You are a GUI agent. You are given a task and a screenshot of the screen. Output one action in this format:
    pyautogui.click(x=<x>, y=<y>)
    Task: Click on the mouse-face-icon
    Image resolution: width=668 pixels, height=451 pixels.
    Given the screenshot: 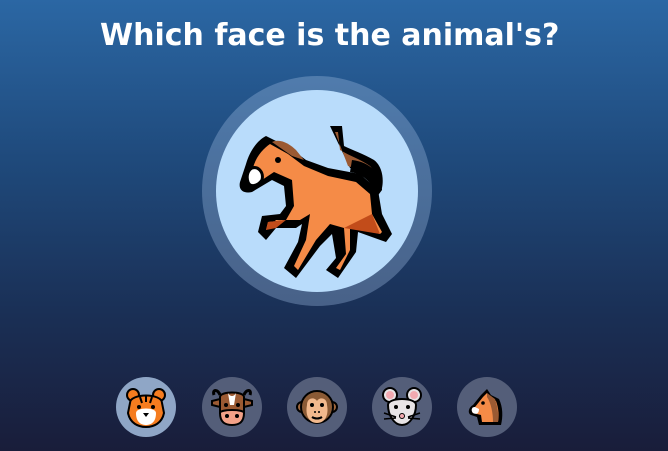 What is the action you would take?
    pyautogui.click(x=402, y=407)
    